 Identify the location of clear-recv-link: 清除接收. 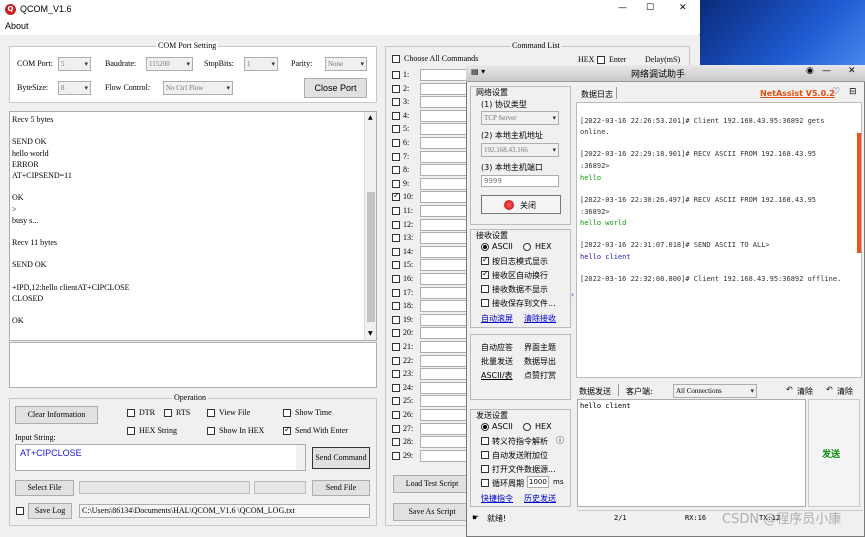
(540, 318).